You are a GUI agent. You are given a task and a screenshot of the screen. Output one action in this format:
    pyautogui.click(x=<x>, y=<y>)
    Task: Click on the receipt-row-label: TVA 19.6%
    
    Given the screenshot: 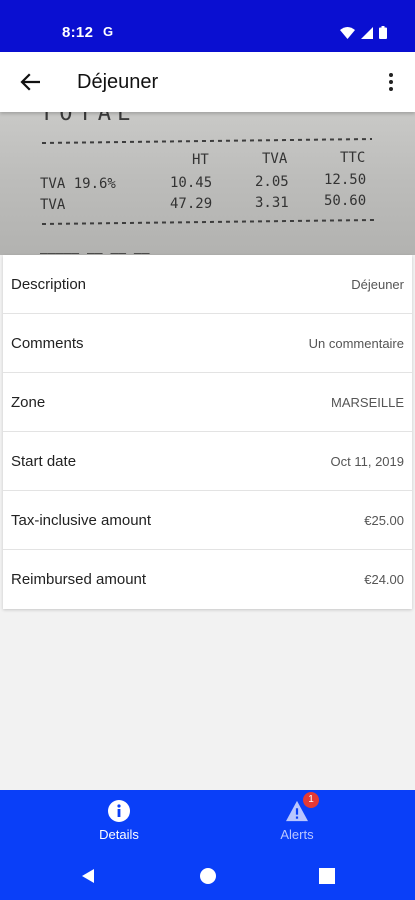 What is the action you would take?
    pyautogui.click(x=78, y=184)
    